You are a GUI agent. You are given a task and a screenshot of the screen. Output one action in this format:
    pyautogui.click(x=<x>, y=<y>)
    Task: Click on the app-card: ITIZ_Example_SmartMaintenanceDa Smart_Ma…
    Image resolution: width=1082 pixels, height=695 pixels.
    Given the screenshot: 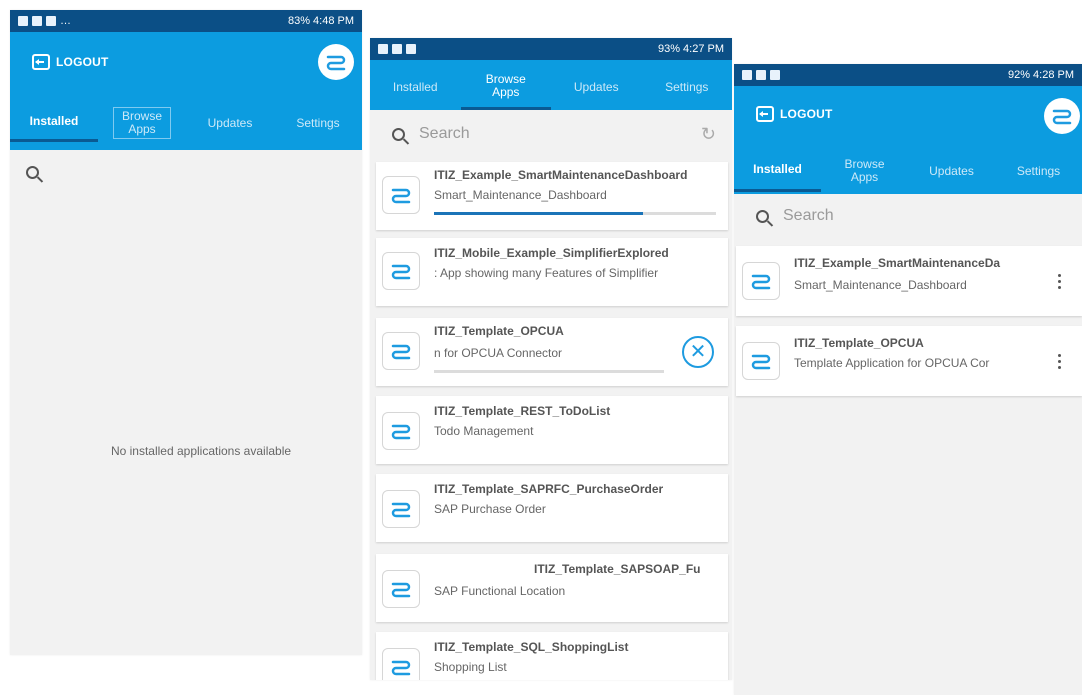 What is the action you would take?
    pyautogui.click(x=909, y=281)
    